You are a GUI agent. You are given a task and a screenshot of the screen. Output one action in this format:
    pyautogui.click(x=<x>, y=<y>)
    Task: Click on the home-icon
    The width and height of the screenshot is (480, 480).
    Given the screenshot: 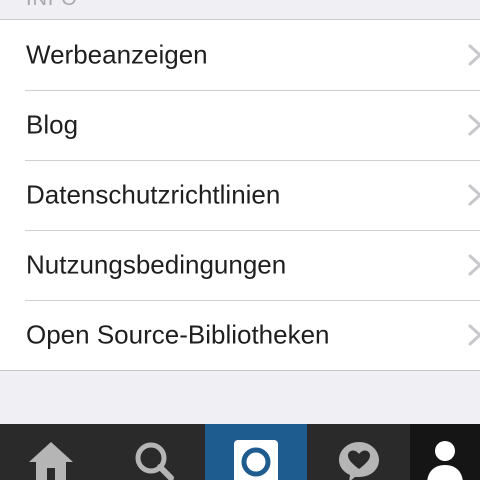 What is the action you would take?
    pyautogui.click(x=51, y=461)
    